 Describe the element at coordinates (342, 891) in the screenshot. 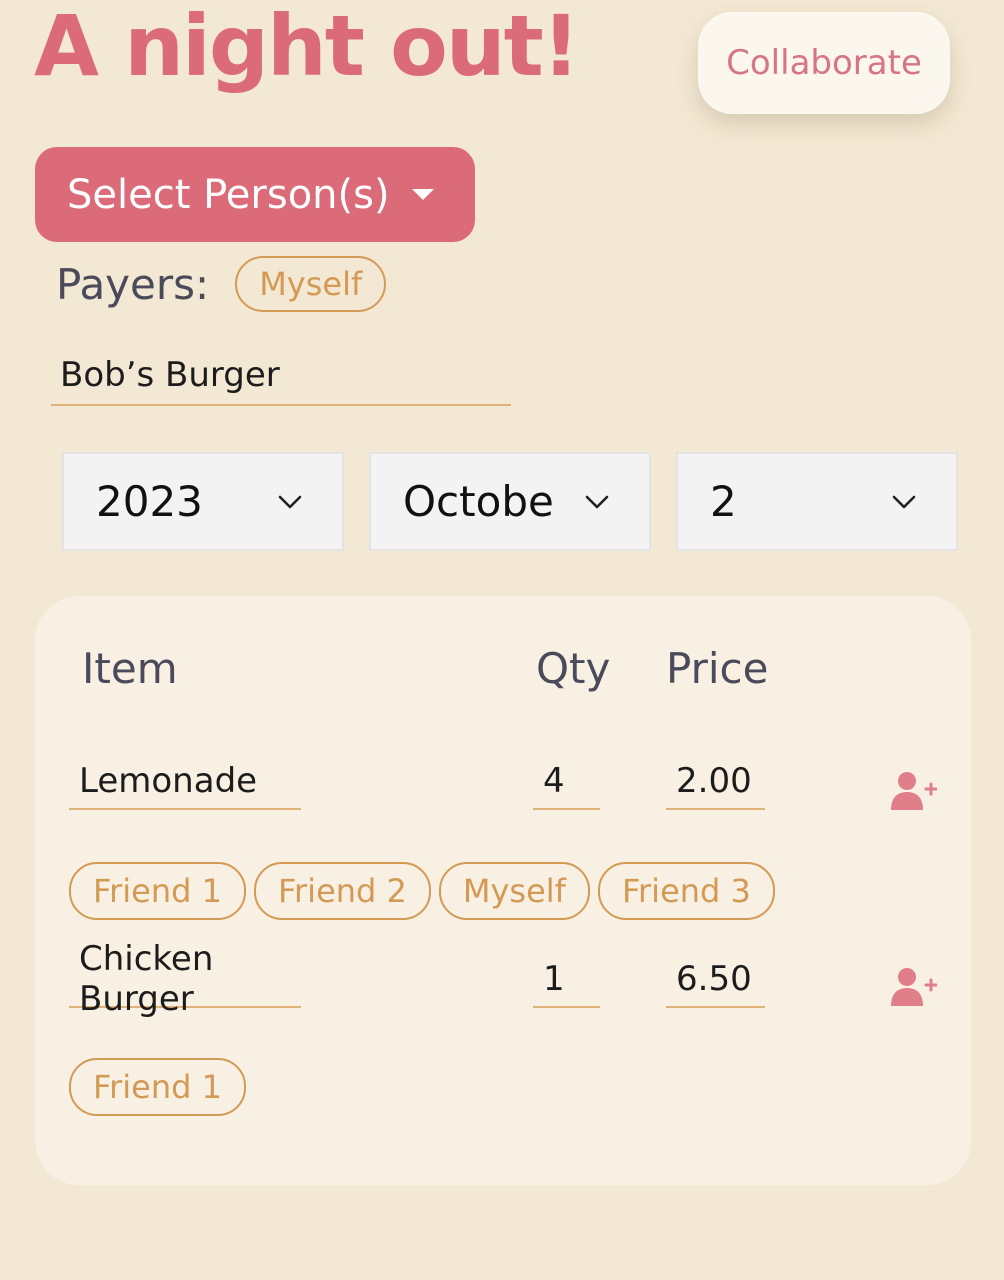

I see `person-chip: Friend 2` at that location.